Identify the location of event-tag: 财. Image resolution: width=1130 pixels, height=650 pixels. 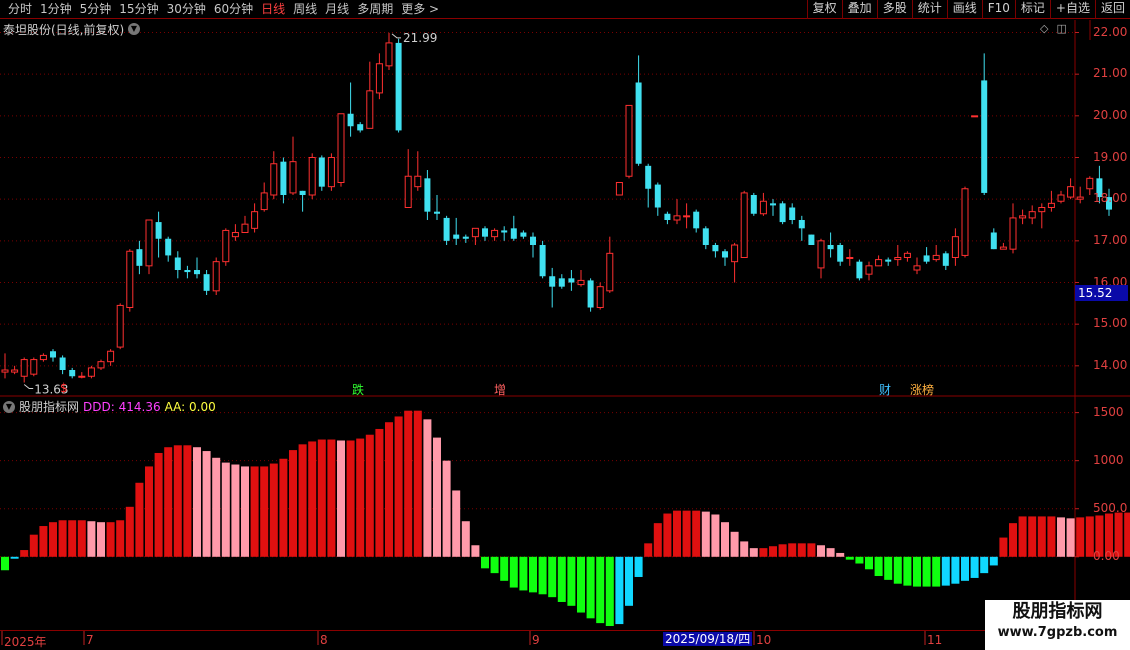
(885, 389).